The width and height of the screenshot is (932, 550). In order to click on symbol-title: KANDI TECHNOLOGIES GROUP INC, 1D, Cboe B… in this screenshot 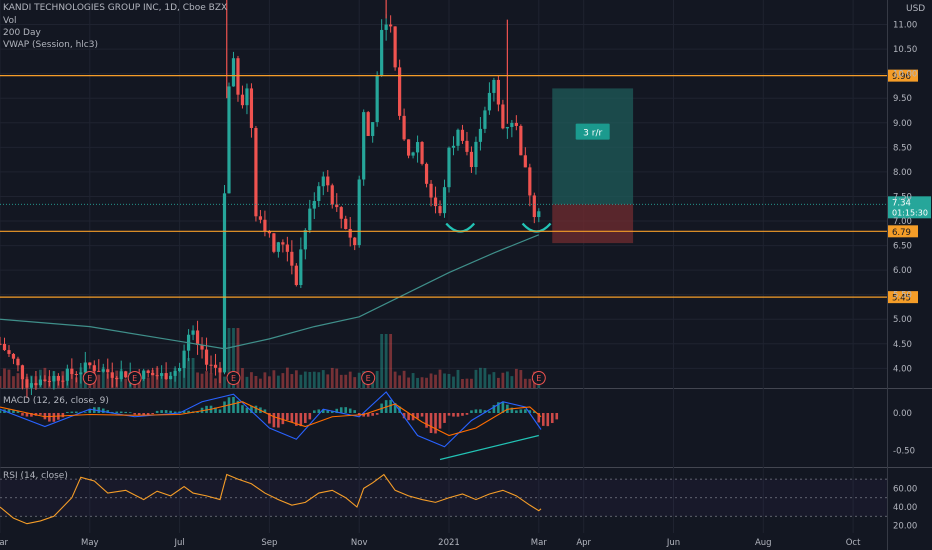, I will do `click(115, 8)`.